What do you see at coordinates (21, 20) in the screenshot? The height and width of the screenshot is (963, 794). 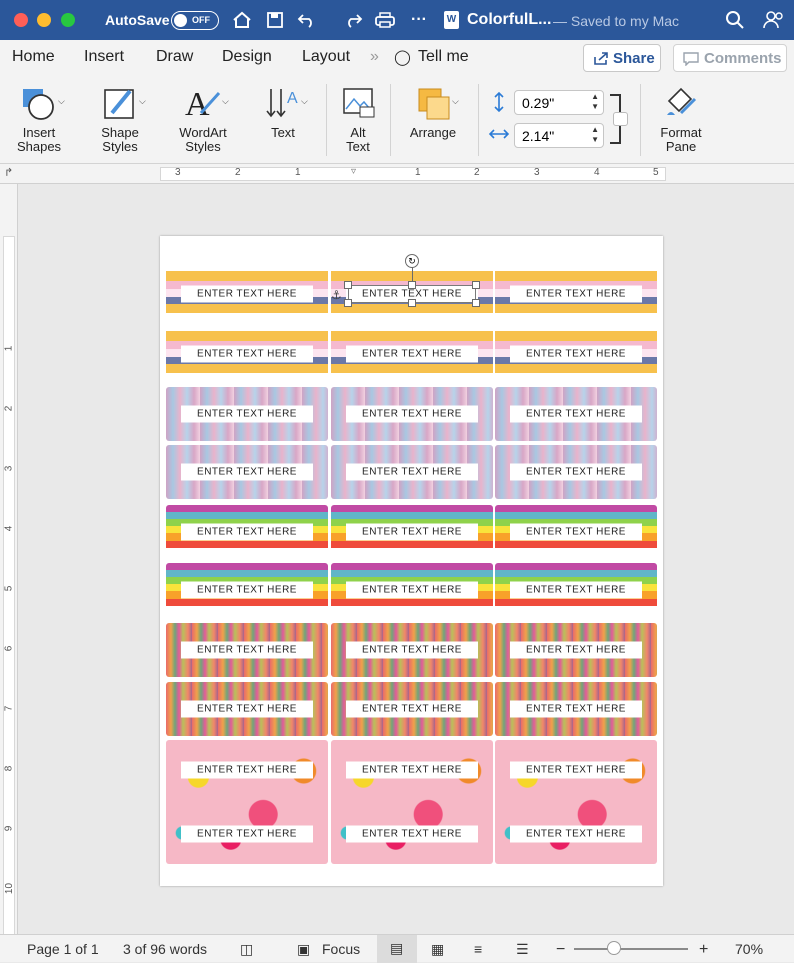 I see `close-window-button` at bounding box center [21, 20].